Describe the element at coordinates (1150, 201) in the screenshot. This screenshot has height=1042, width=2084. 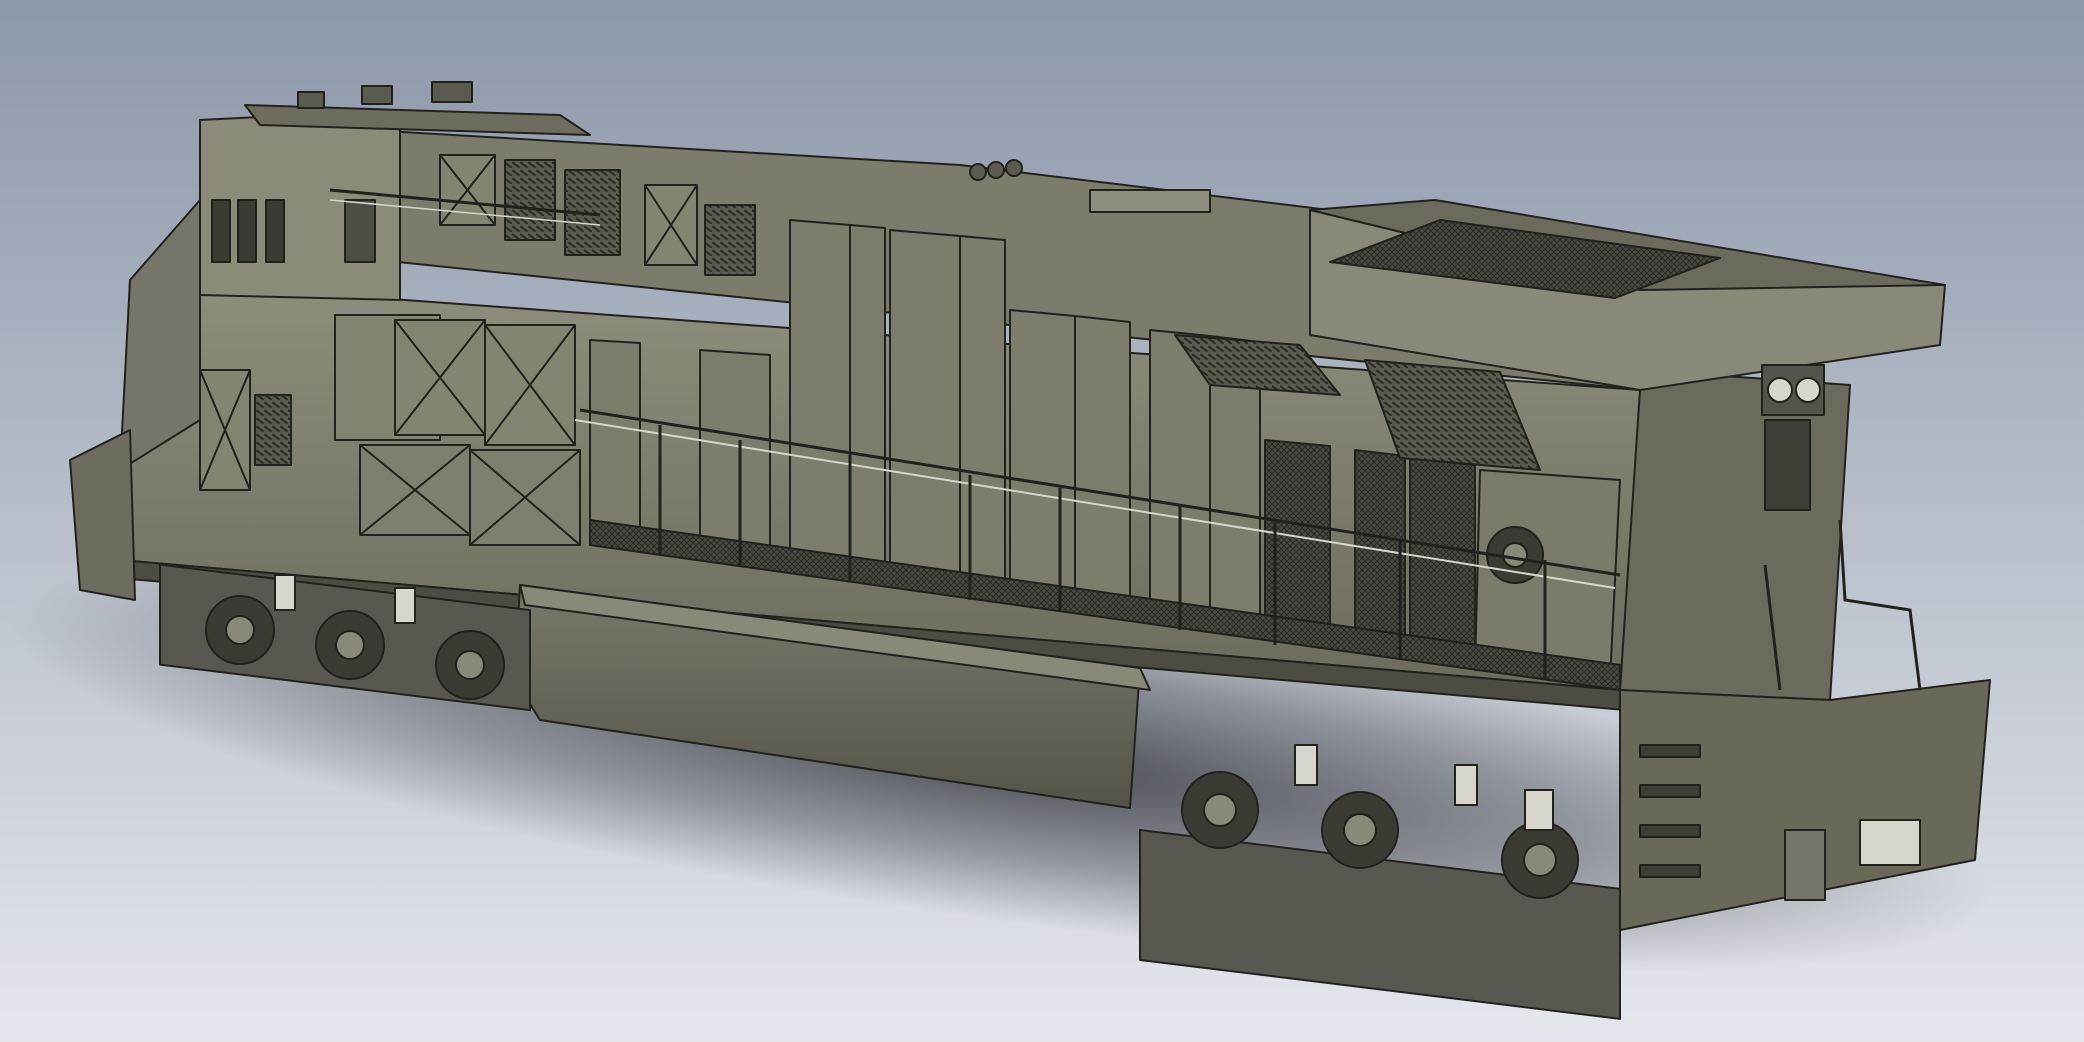
I see `exhaust-stack` at that location.